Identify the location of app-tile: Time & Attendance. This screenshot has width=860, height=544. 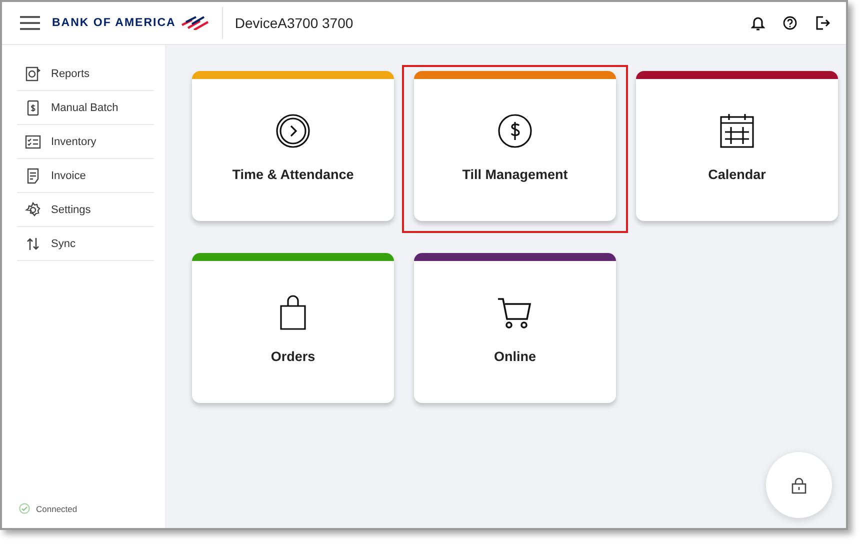
(293, 146).